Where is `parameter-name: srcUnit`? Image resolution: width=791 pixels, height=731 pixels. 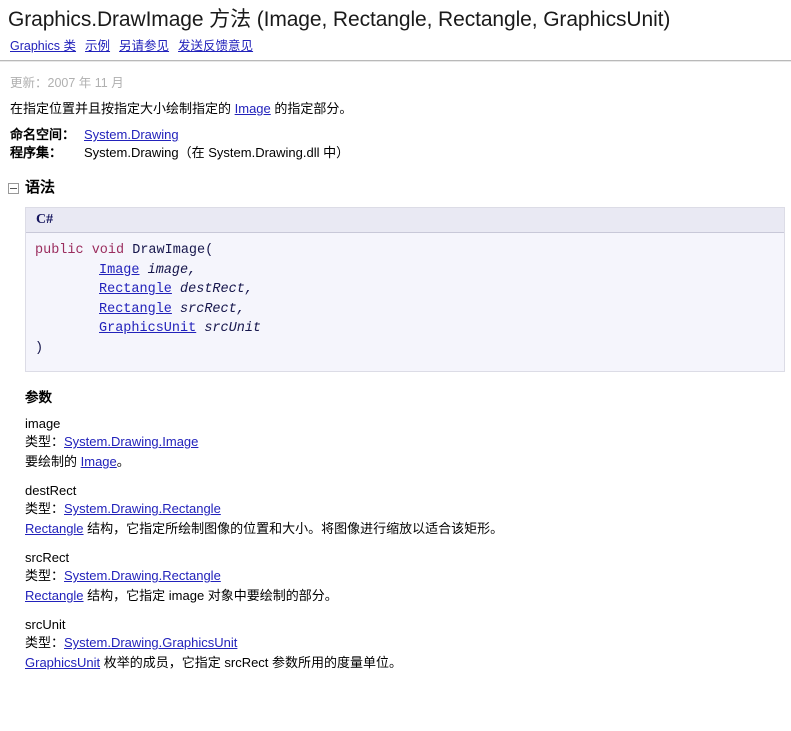 parameter-name: srcUnit is located at coordinates (45, 624).